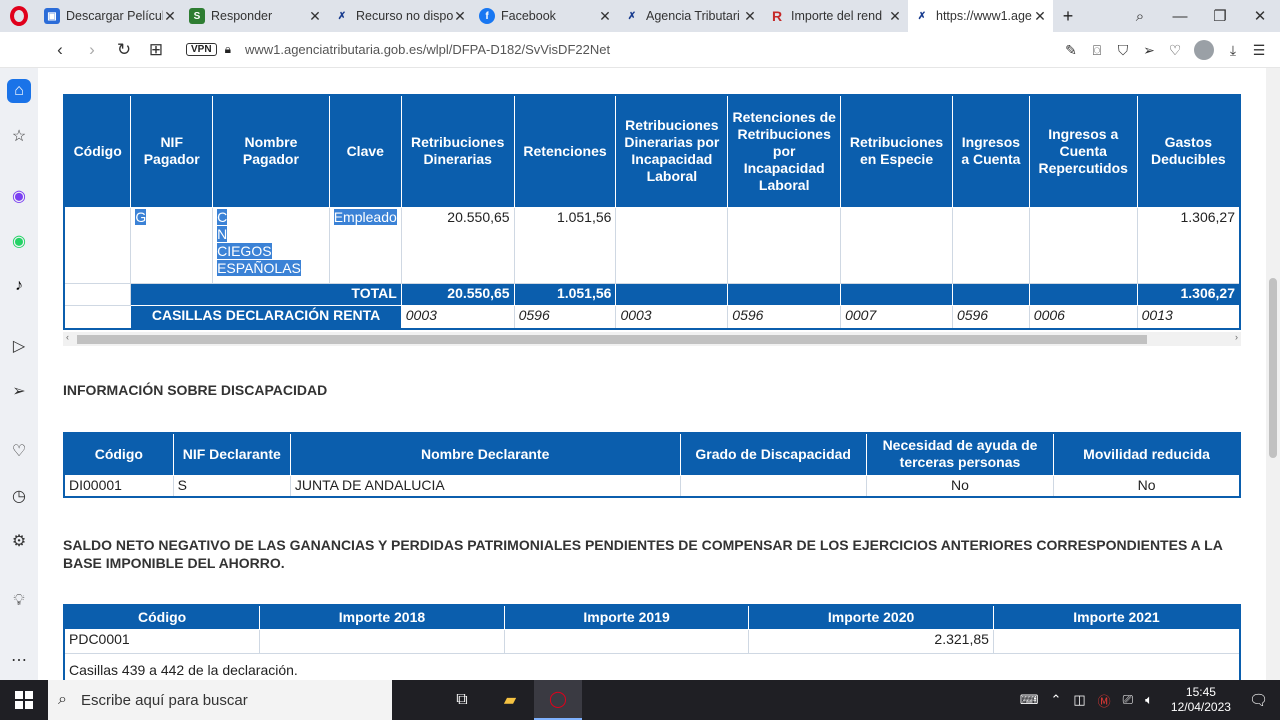  I want to click on mcafee-icon: Ⓜ, so click(1104, 700).